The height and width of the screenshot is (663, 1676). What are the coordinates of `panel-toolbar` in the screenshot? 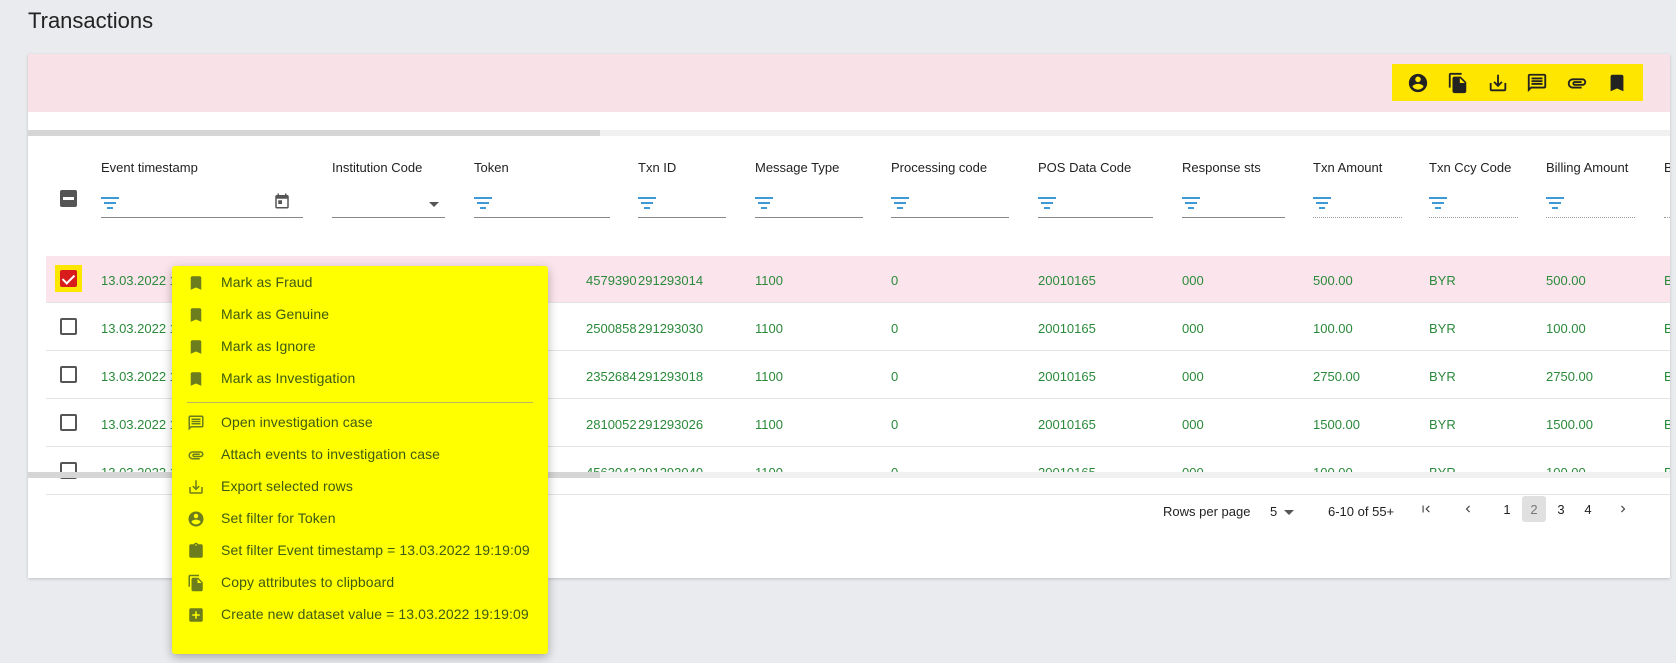 It's located at (849, 83).